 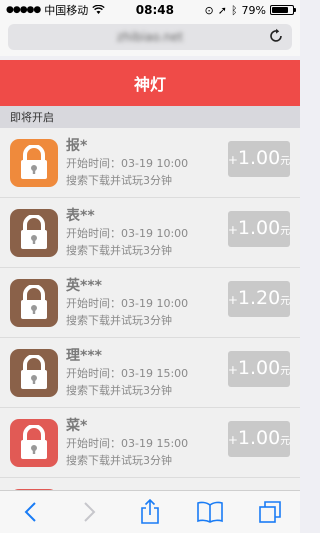 I want to click on browser-address-area: zhibiao.net, so click(x=150, y=38).